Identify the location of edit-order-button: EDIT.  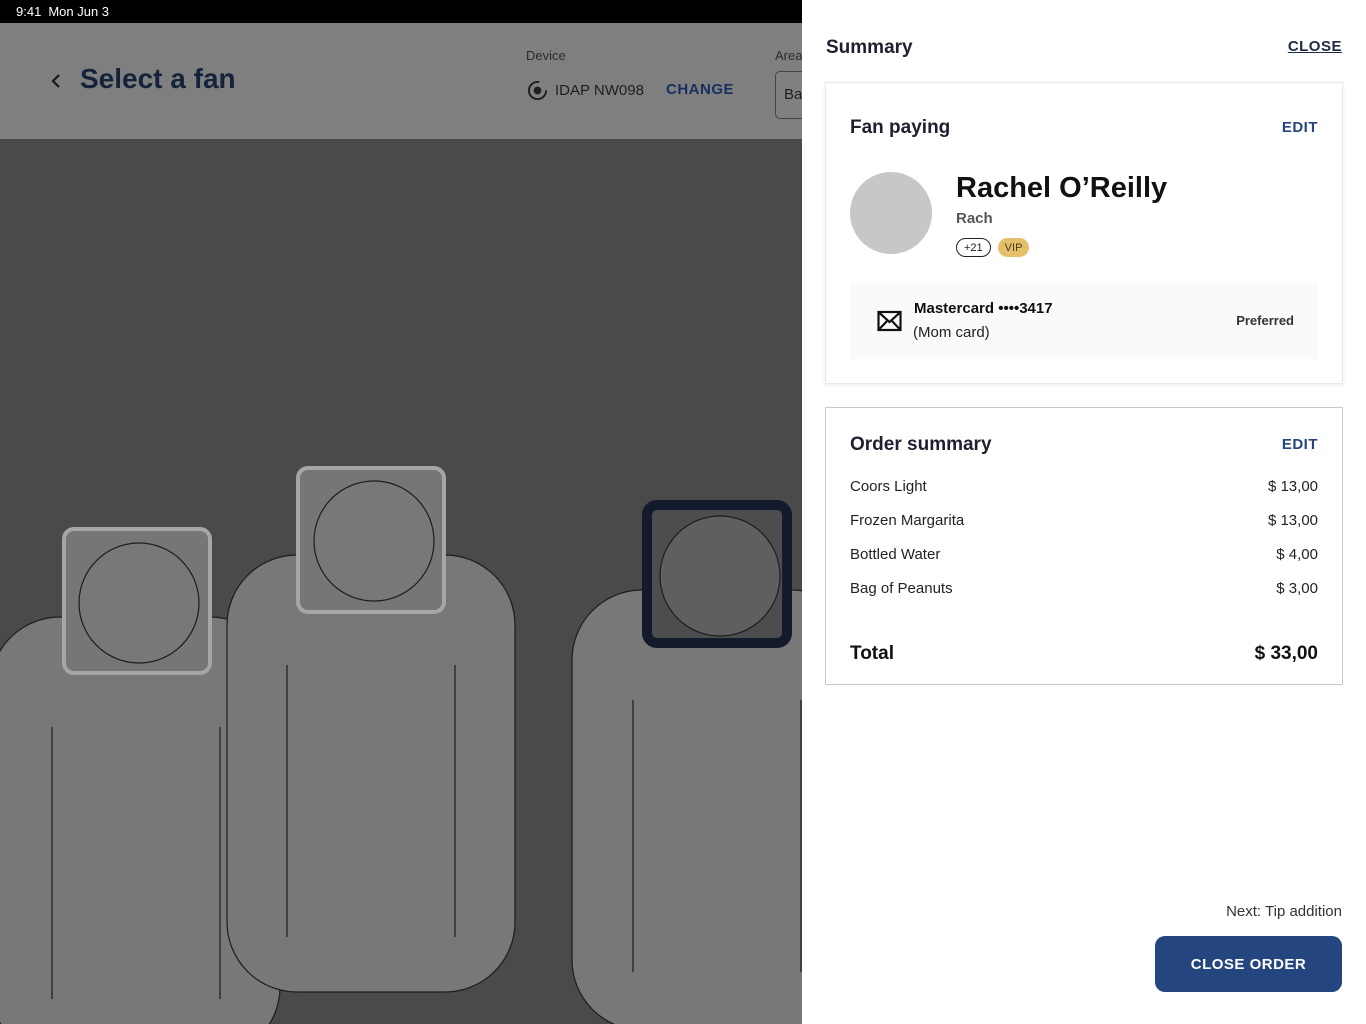
(1300, 444).